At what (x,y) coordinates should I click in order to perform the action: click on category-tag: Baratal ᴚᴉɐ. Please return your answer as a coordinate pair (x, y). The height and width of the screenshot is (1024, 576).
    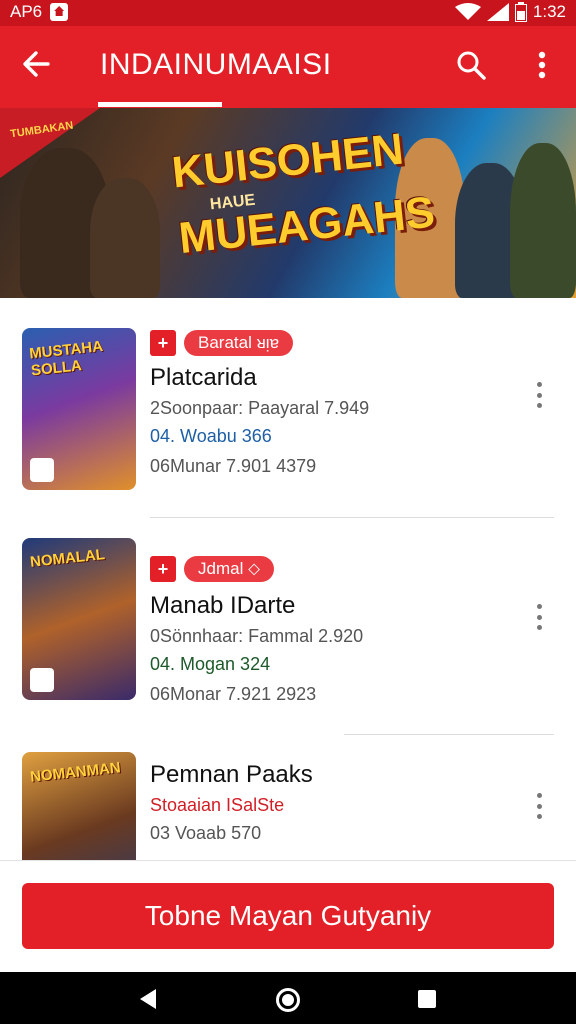
    Looking at the image, I should click on (239, 343).